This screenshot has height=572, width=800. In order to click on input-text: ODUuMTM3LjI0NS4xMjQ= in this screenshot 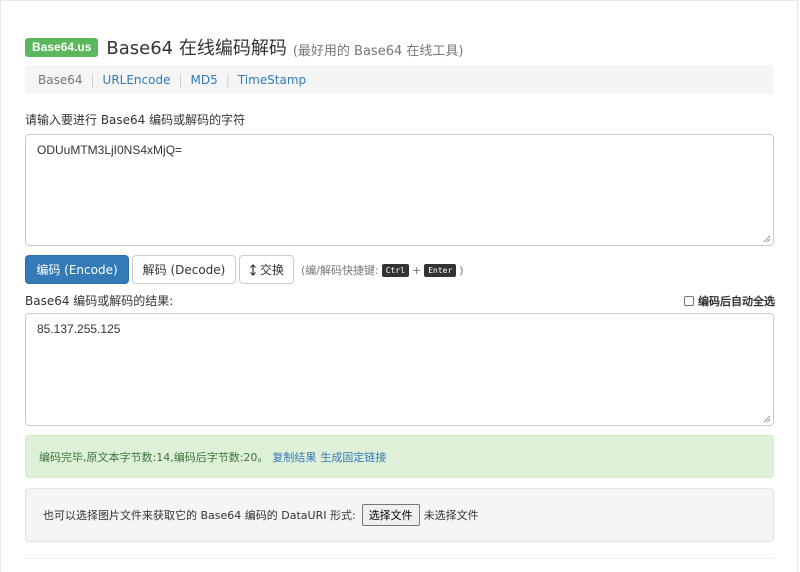, I will do `click(110, 150)`.